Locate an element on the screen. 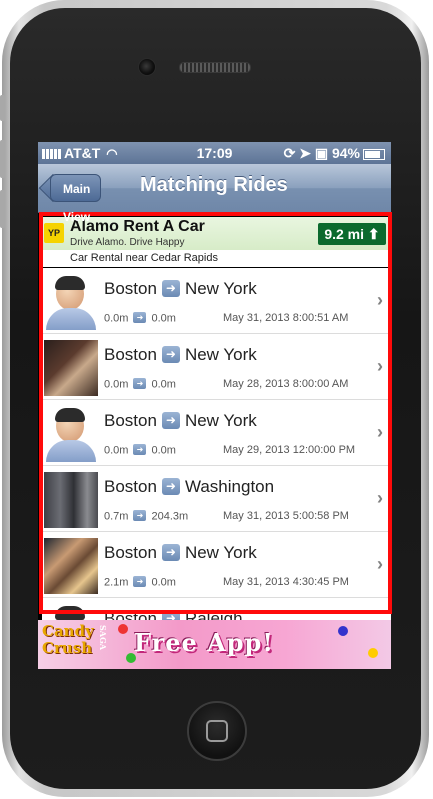 The image size is (433, 799). navigation-bar: Main View Matching Rides is located at coordinates (214, 194).